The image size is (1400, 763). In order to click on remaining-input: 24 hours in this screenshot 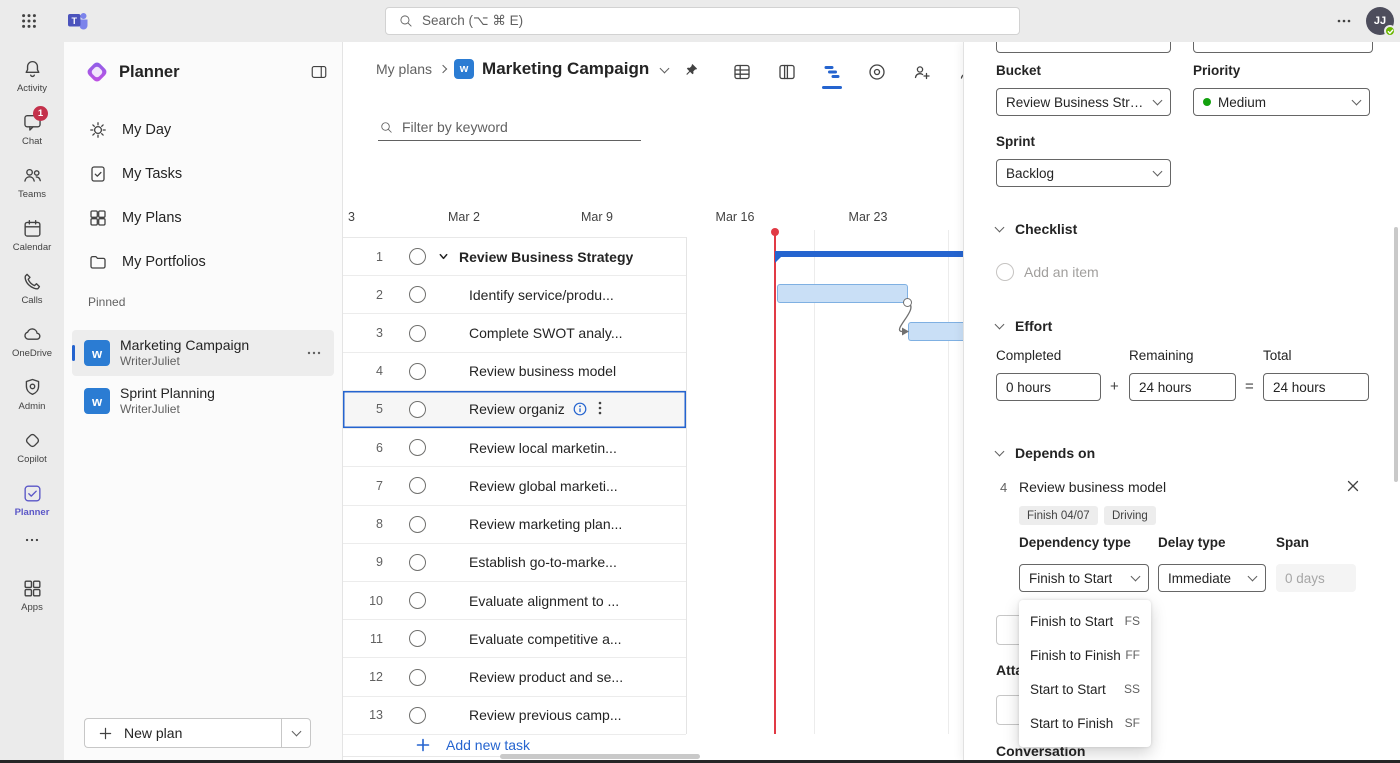, I will do `click(1182, 387)`.